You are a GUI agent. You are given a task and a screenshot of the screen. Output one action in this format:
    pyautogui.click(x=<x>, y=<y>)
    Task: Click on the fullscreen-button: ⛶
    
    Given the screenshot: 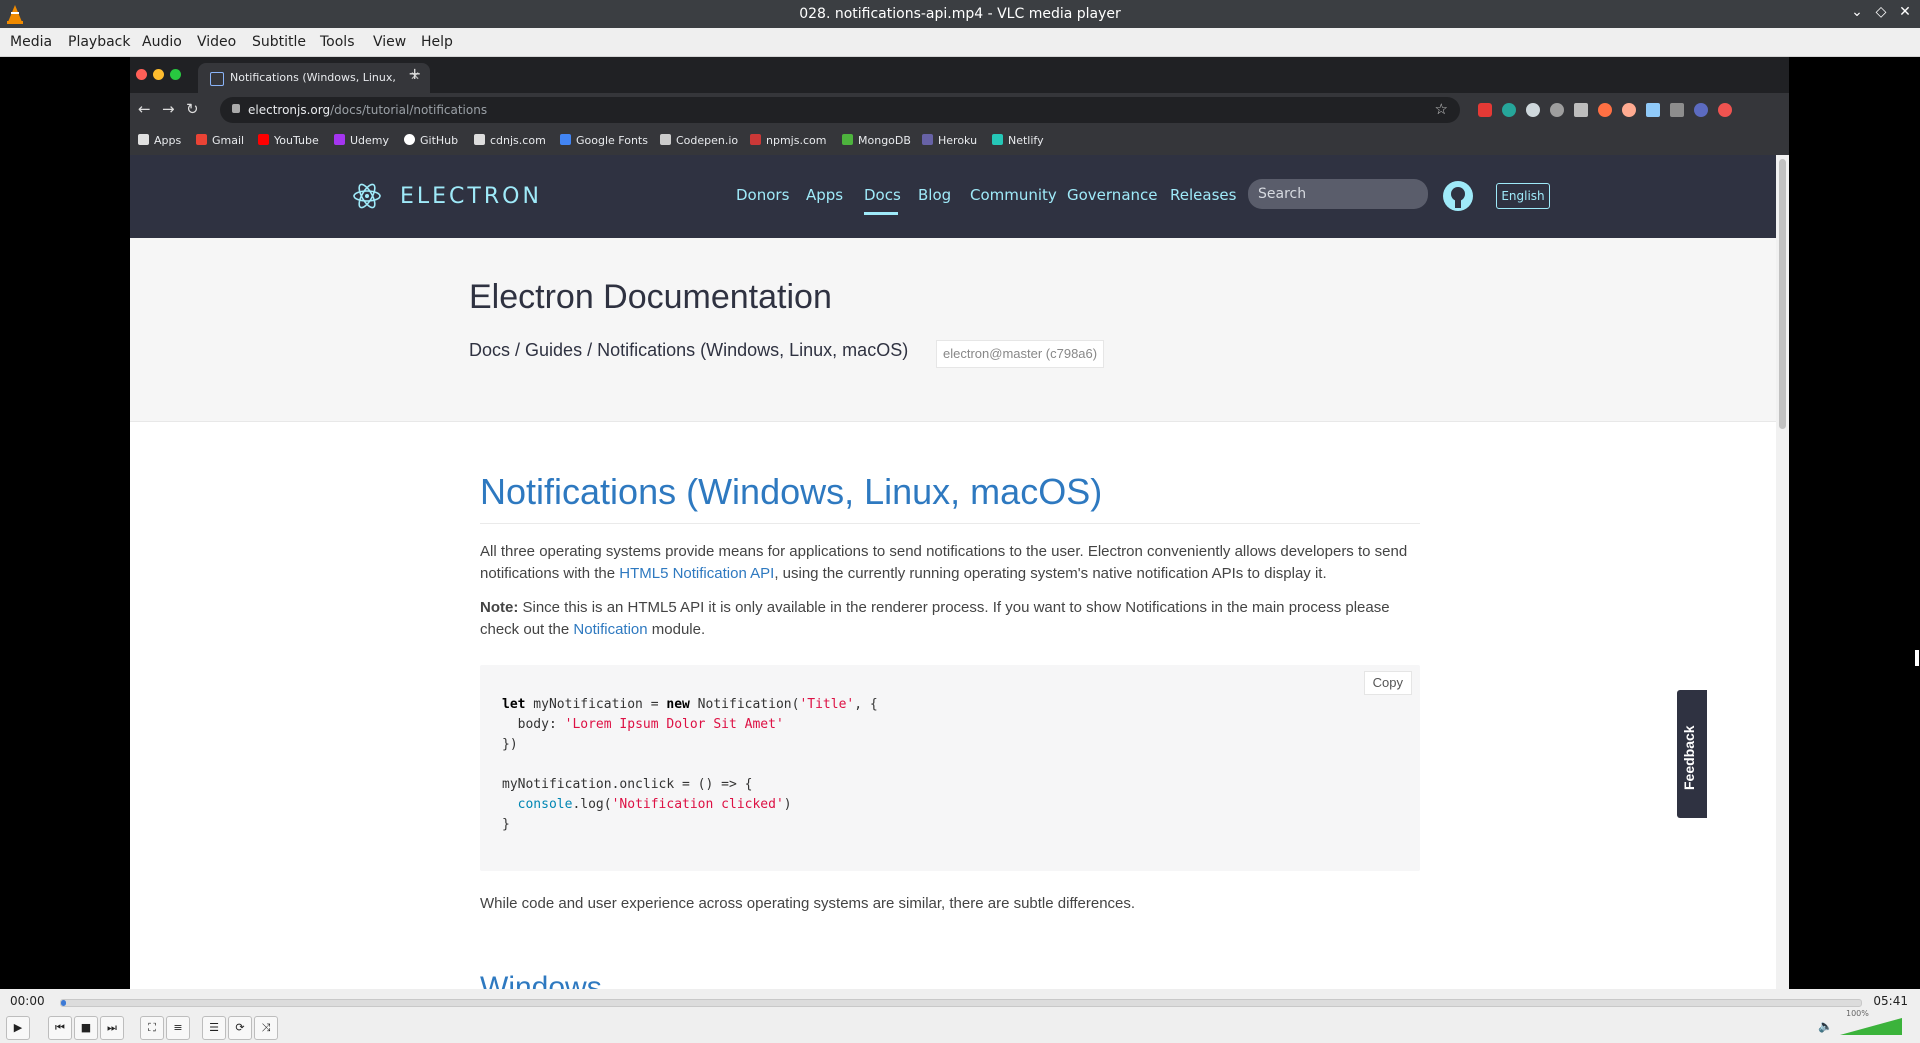 What is the action you would take?
    pyautogui.click(x=152, y=1028)
    